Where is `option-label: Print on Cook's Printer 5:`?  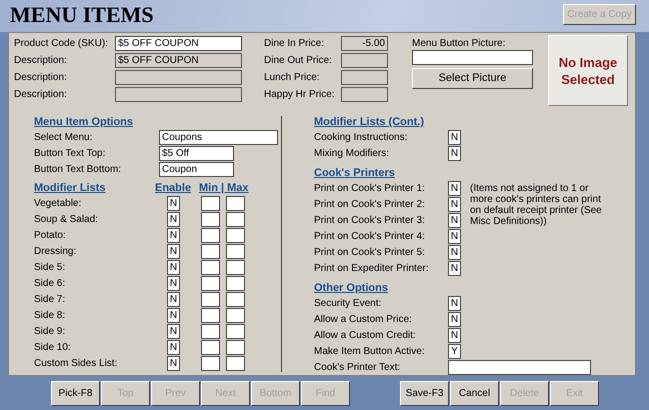
option-label: Print on Cook's Printer 5: is located at coordinates (370, 253).